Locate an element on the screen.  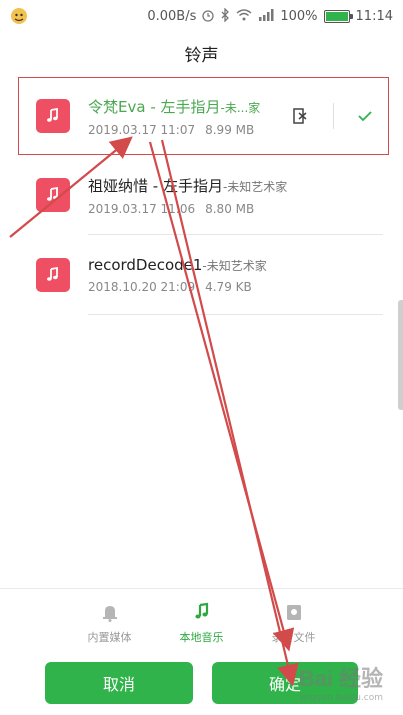
source-tab-bar: 内置媒体 本地音乐 录音文件 is located at coordinates (201, 619).